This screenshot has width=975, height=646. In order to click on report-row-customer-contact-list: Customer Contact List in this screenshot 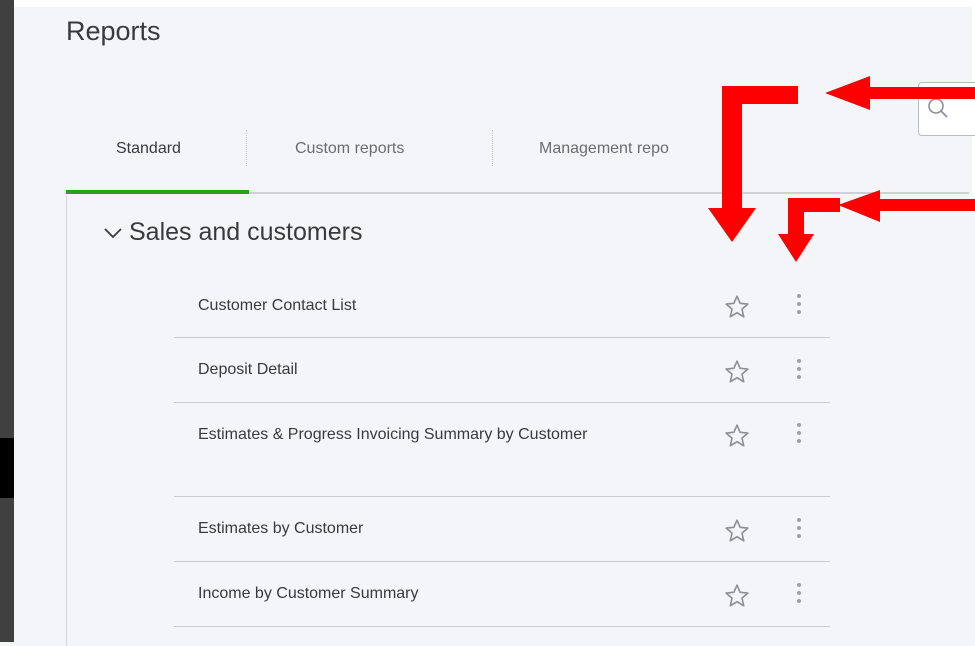, I will do `click(502, 306)`.